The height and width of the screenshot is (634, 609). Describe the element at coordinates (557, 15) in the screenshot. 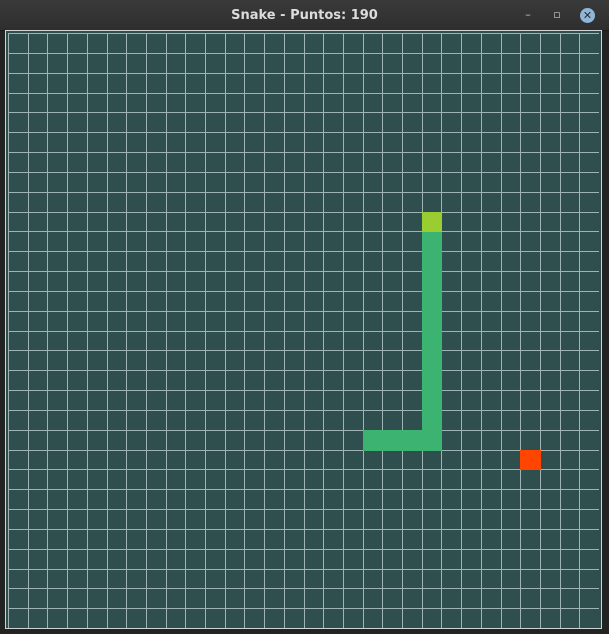

I see `maximize-icon: ▫` at that location.